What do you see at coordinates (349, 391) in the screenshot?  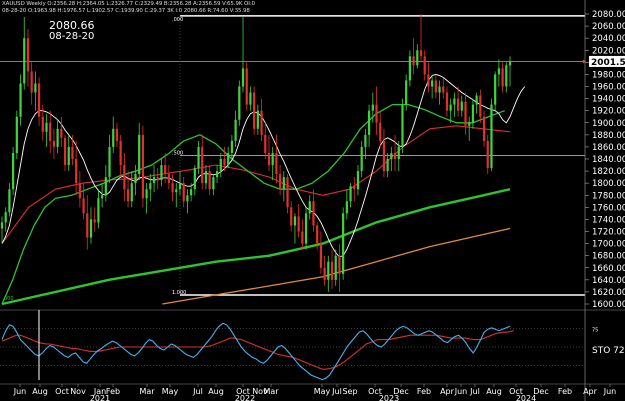 I see `time-tick-label: Sep` at bounding box center [349, 391].